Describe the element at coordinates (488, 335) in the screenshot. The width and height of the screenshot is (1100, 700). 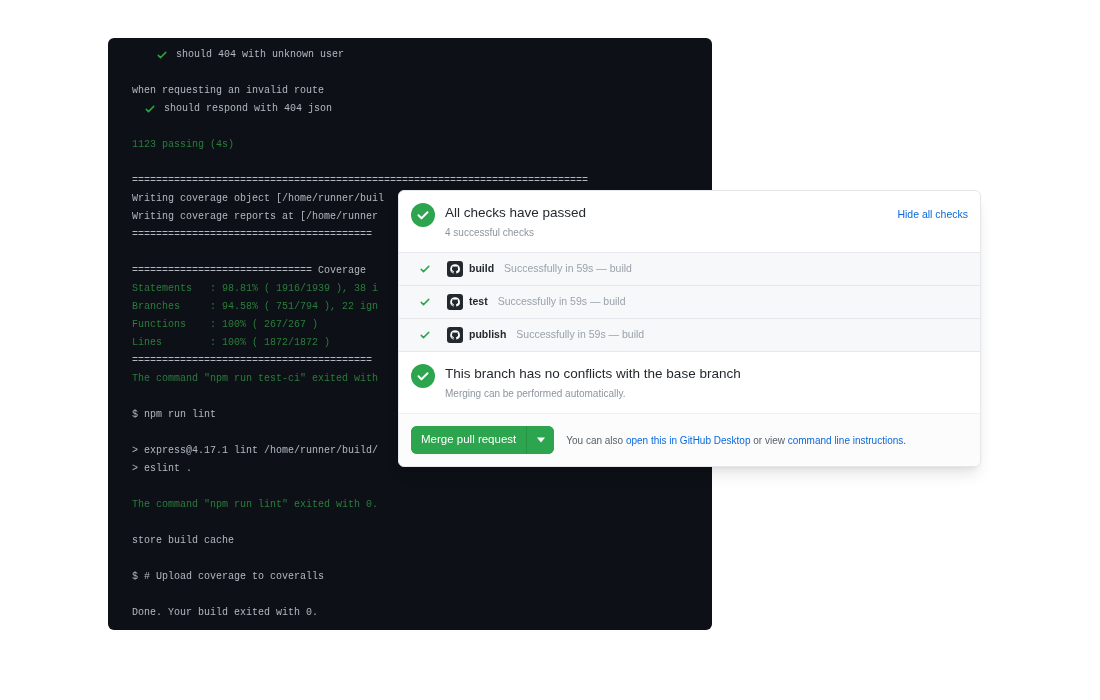
I see `check-name: publish` at that location.